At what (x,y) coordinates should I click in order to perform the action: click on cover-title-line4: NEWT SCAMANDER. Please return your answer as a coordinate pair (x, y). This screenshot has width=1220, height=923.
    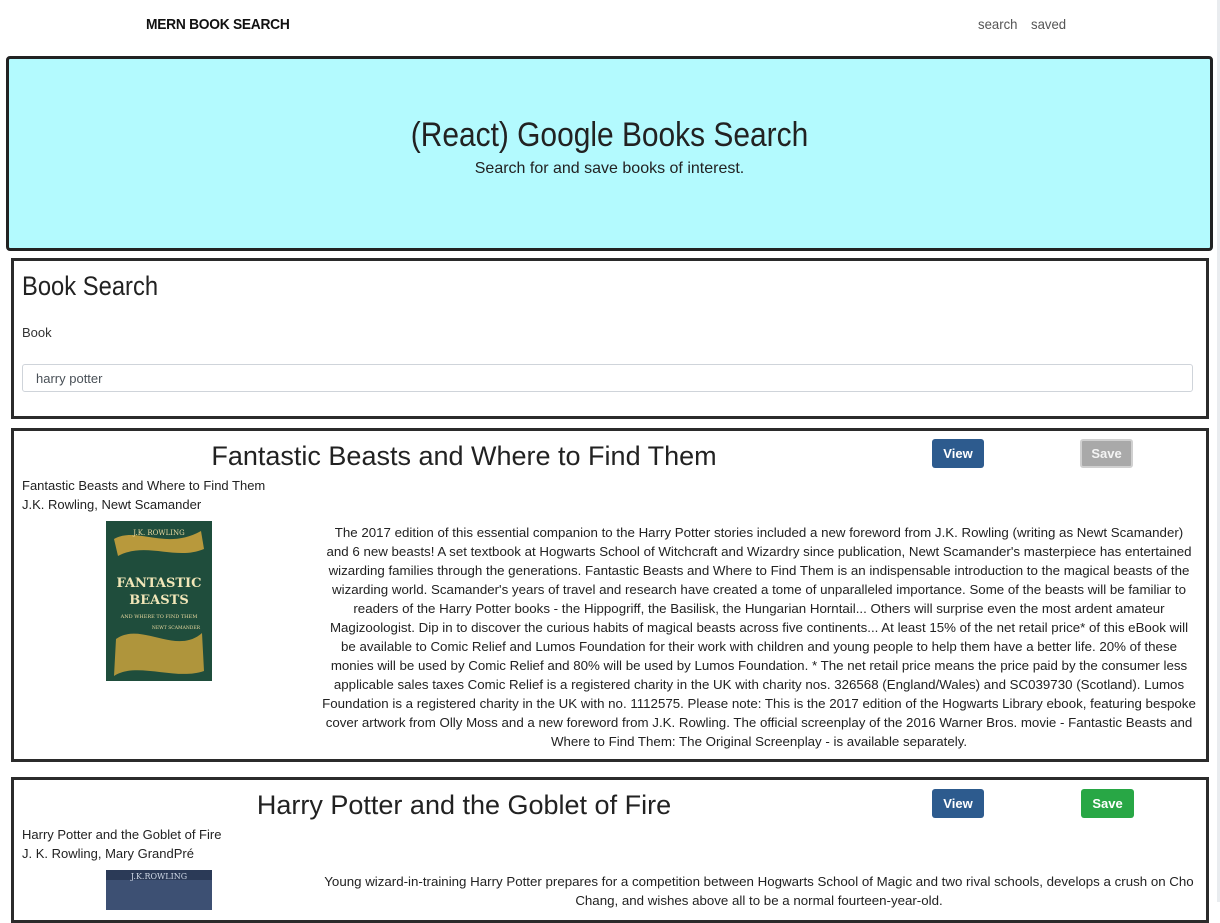
    Looking at the image, I should click on (176, 628).